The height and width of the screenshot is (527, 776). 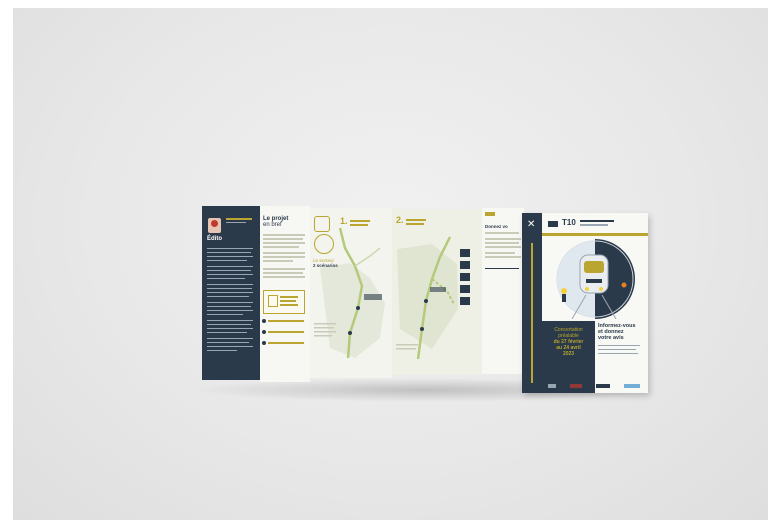 What do you see at coordinates (496, 226) in the screenshot?
I see `donnez-title: Donnez vo` at bounding box center [496, 226].